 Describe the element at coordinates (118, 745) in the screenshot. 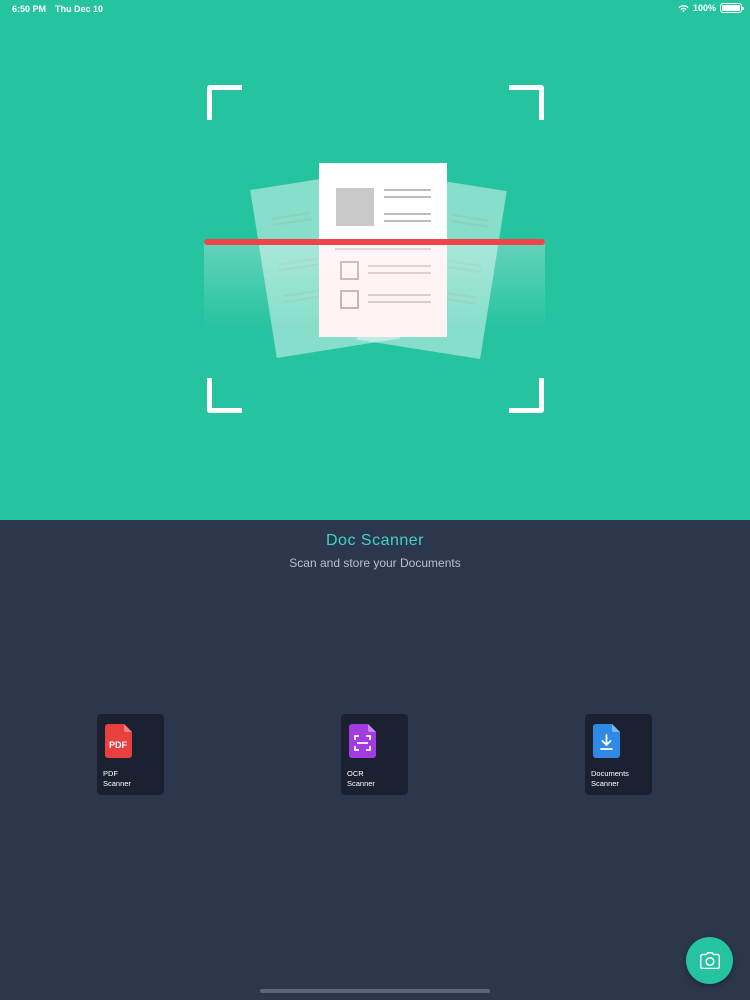

I see `pdf-icon-text: PDF` at that location.